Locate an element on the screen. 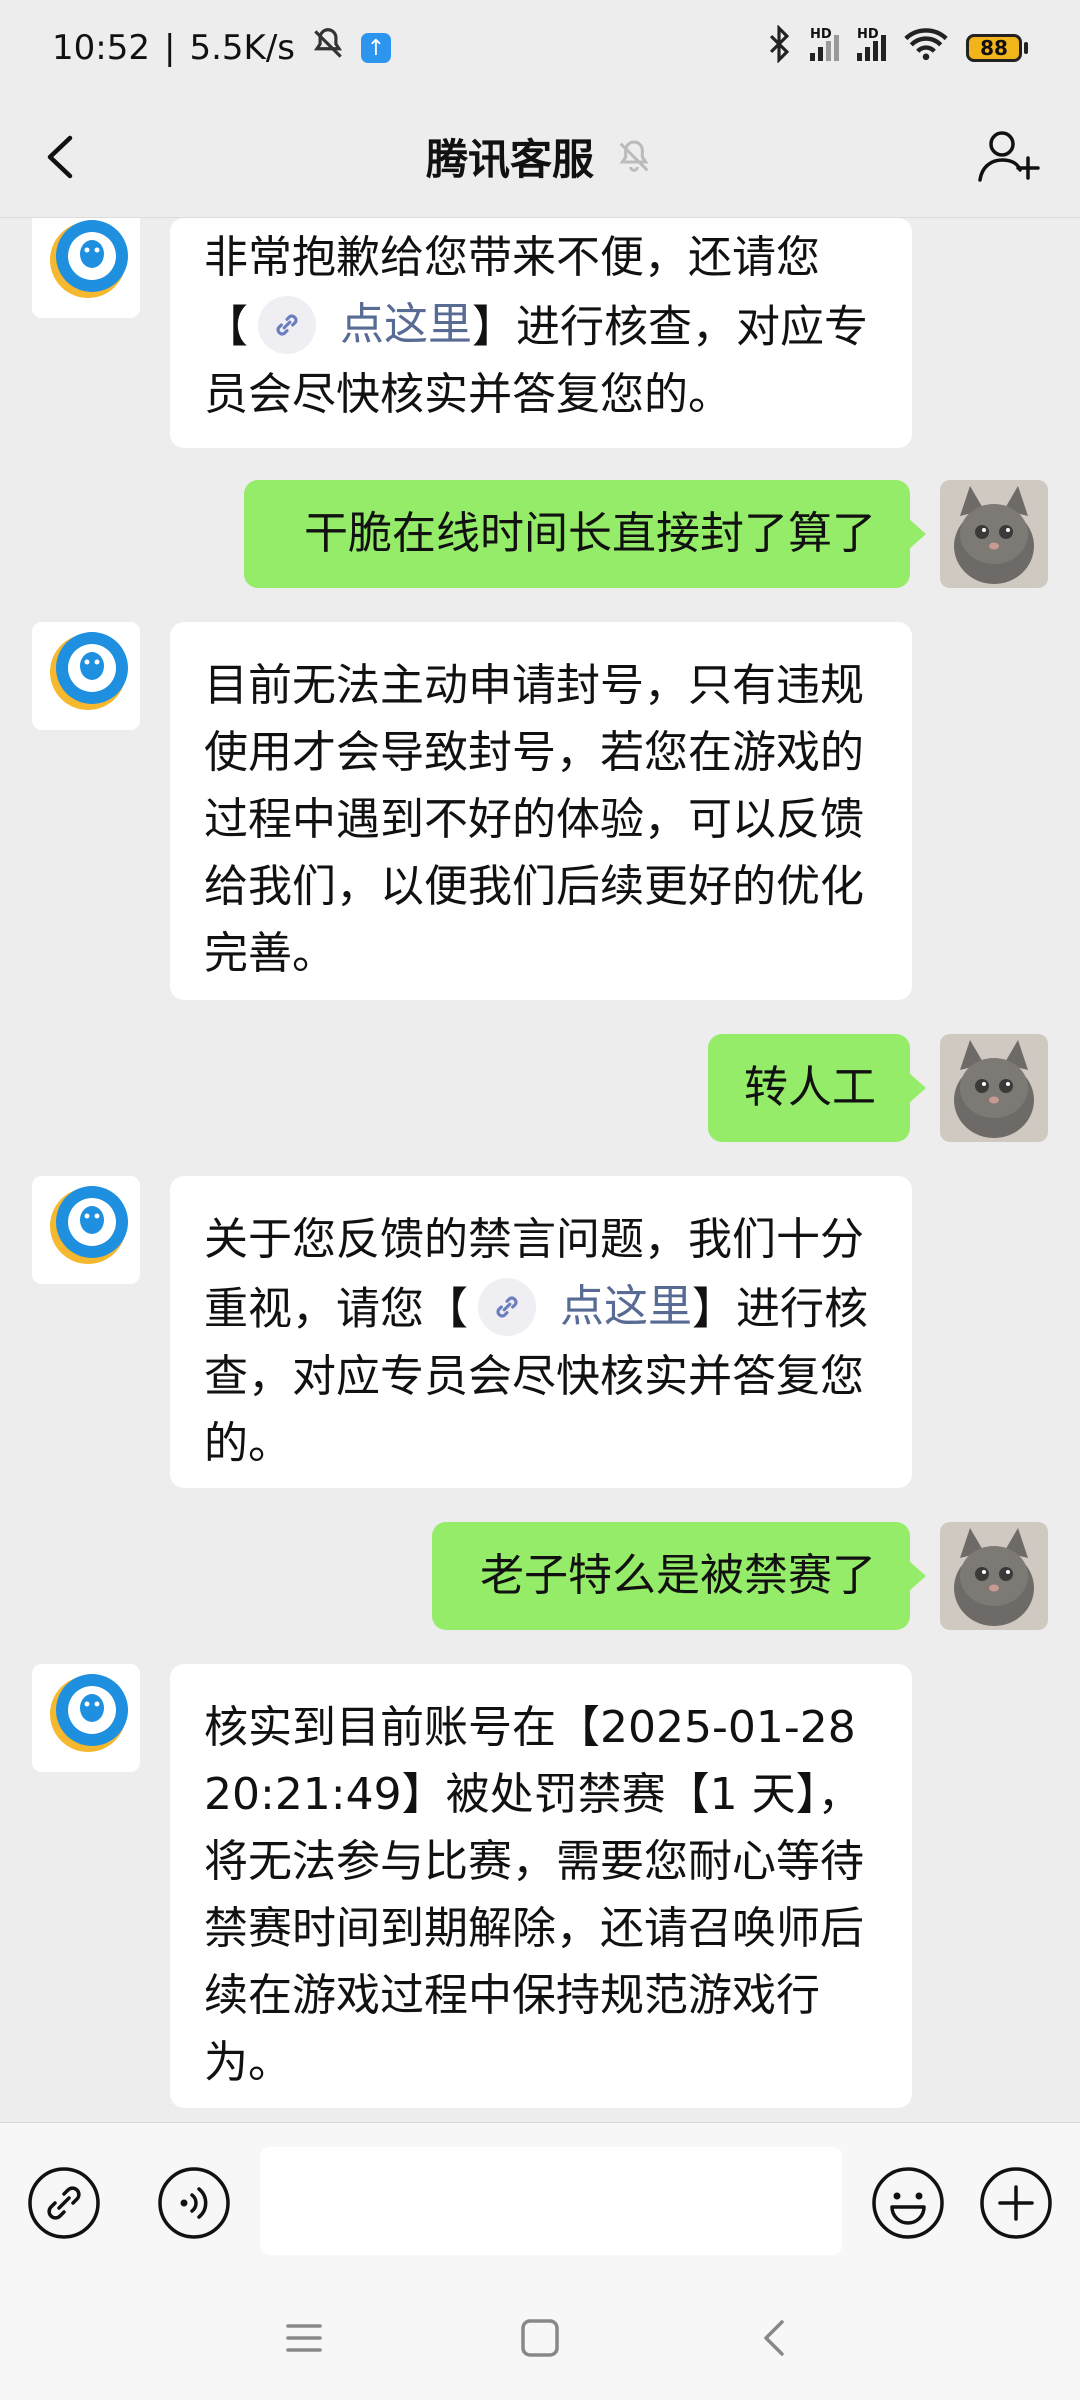 This screenshot has height=2400, width=1080. network-type-label-1: HD is located at coordinates (821, 34).